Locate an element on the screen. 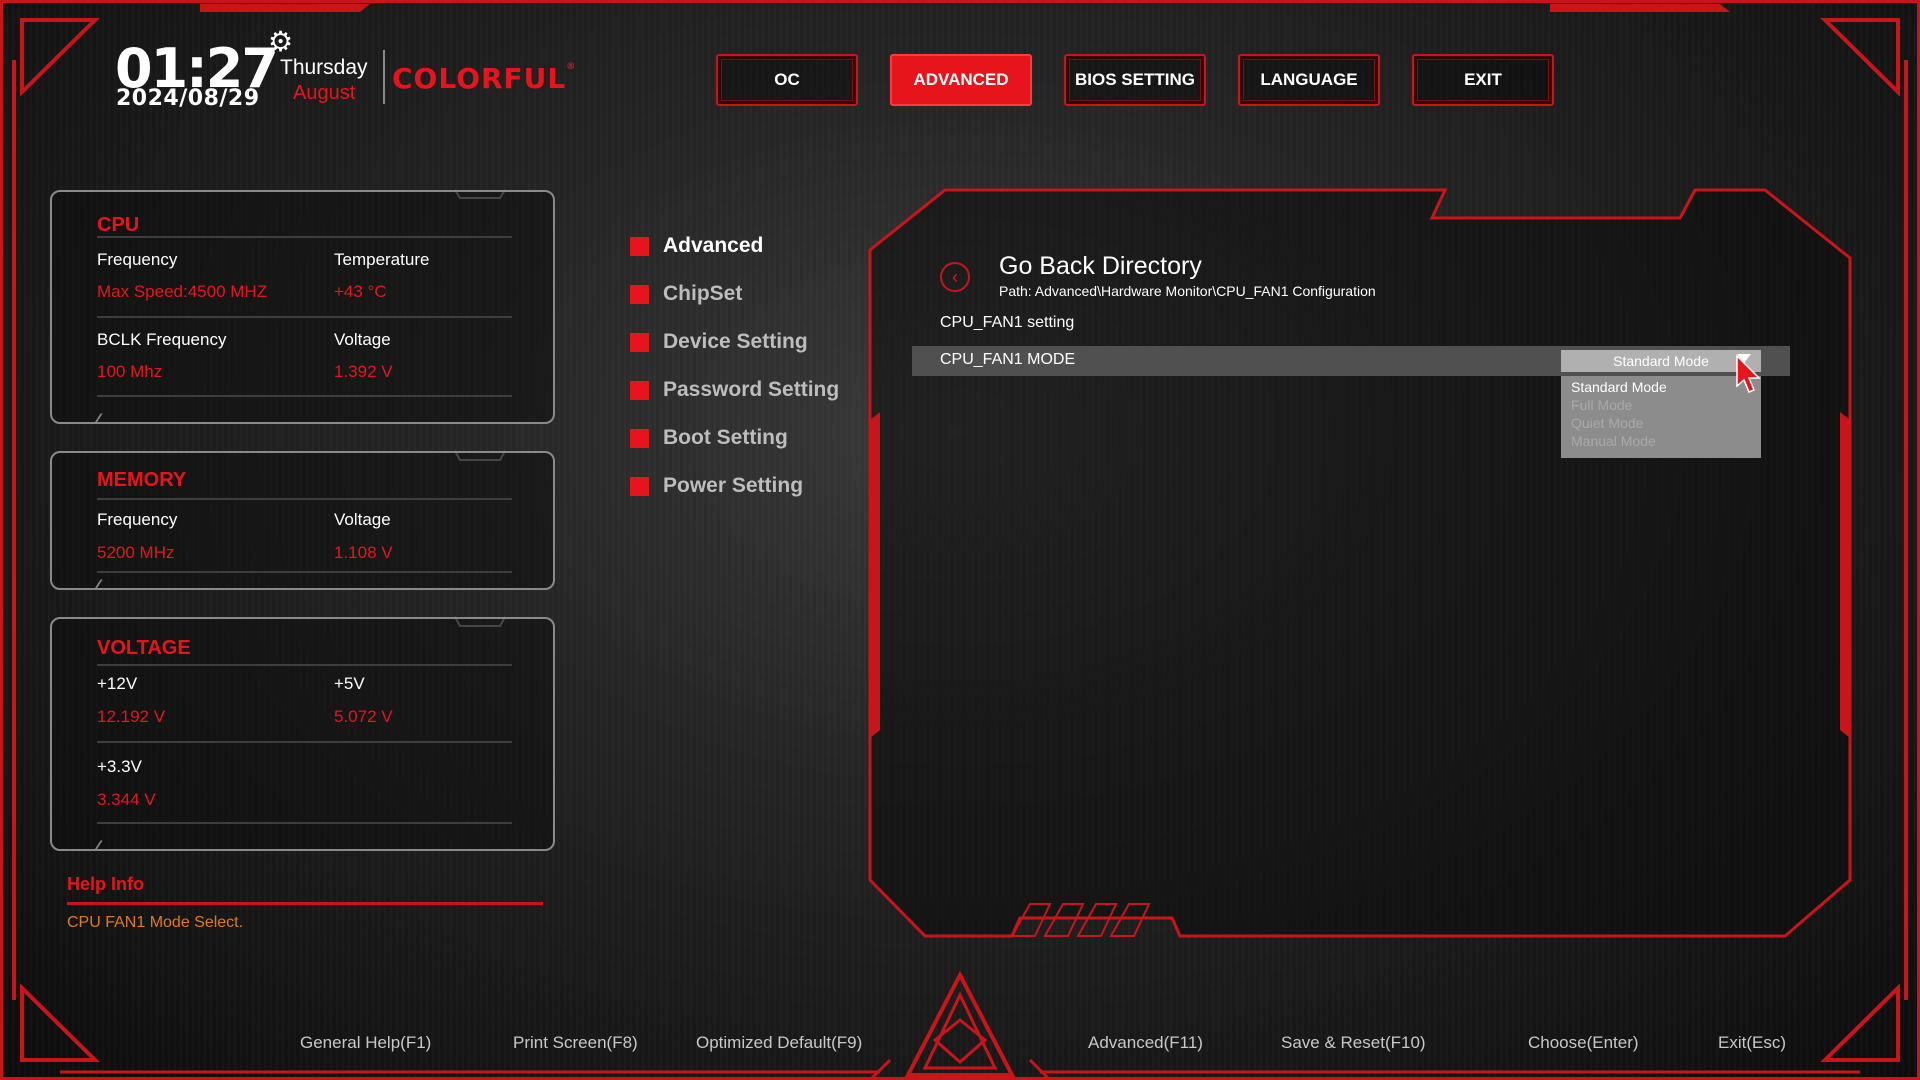 The image size is (1920, 1080). hotkey-save-reset: Save & Reset(F10) is located at coordinates (1353, 1043).